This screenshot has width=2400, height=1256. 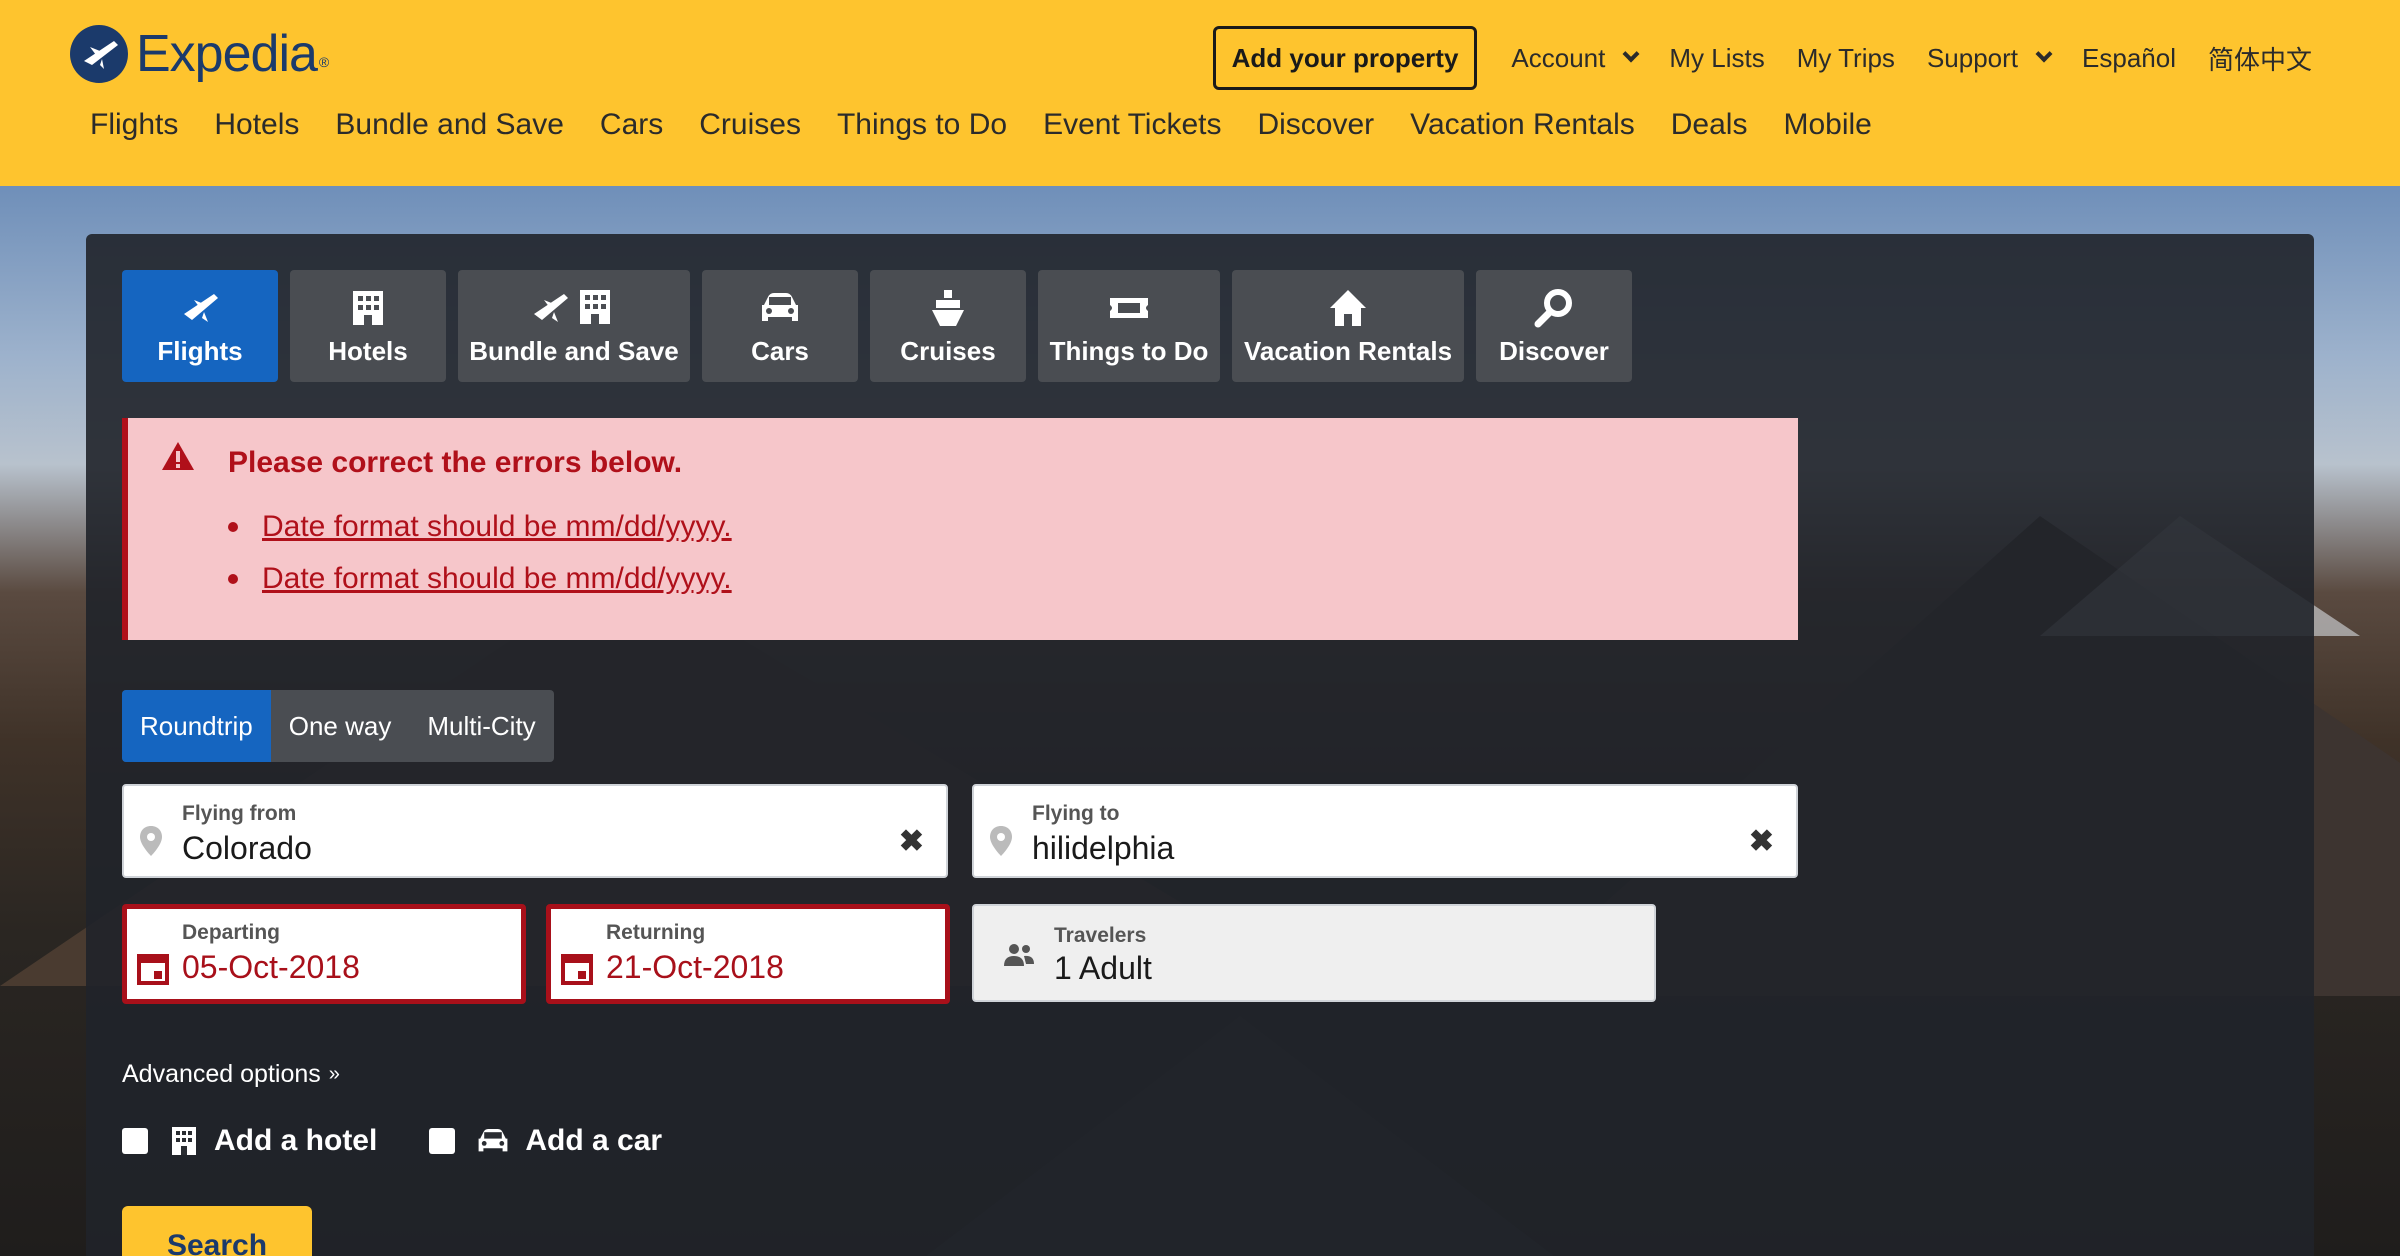 I want to click on travelers-value: 1 Adult, so click(x=1103, y=968).